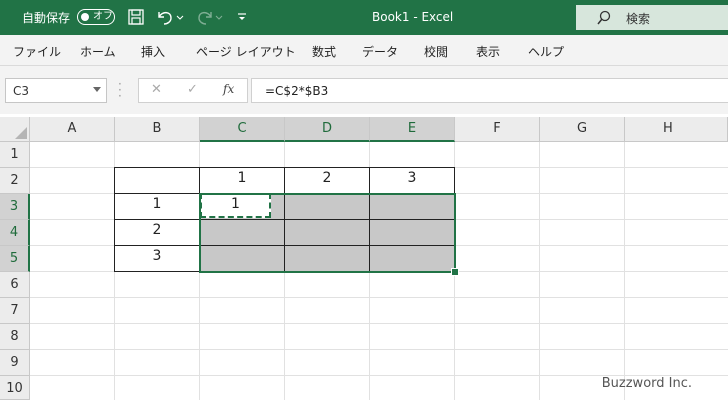 This screenshot has height=402, width=728. Describe the element at coordinates (157, 129) in the screenshot. I see `column-header-b: B` at that location.